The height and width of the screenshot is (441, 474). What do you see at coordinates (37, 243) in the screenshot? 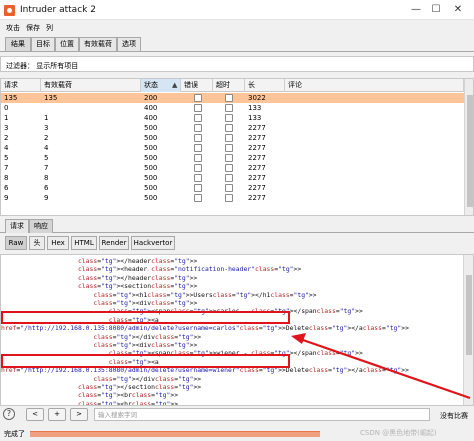
I see `tab-headers: 头` at bounding box center [37, 243].